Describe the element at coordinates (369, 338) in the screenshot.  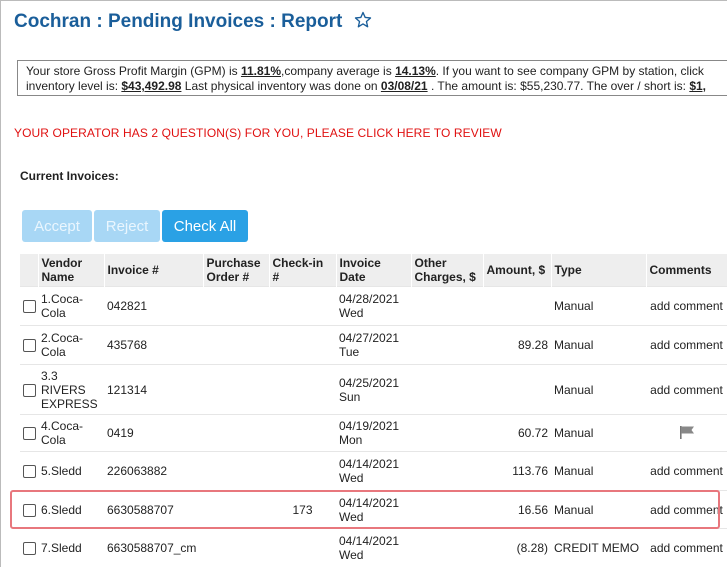
I see `date-value: 04/27/2021` at that location.